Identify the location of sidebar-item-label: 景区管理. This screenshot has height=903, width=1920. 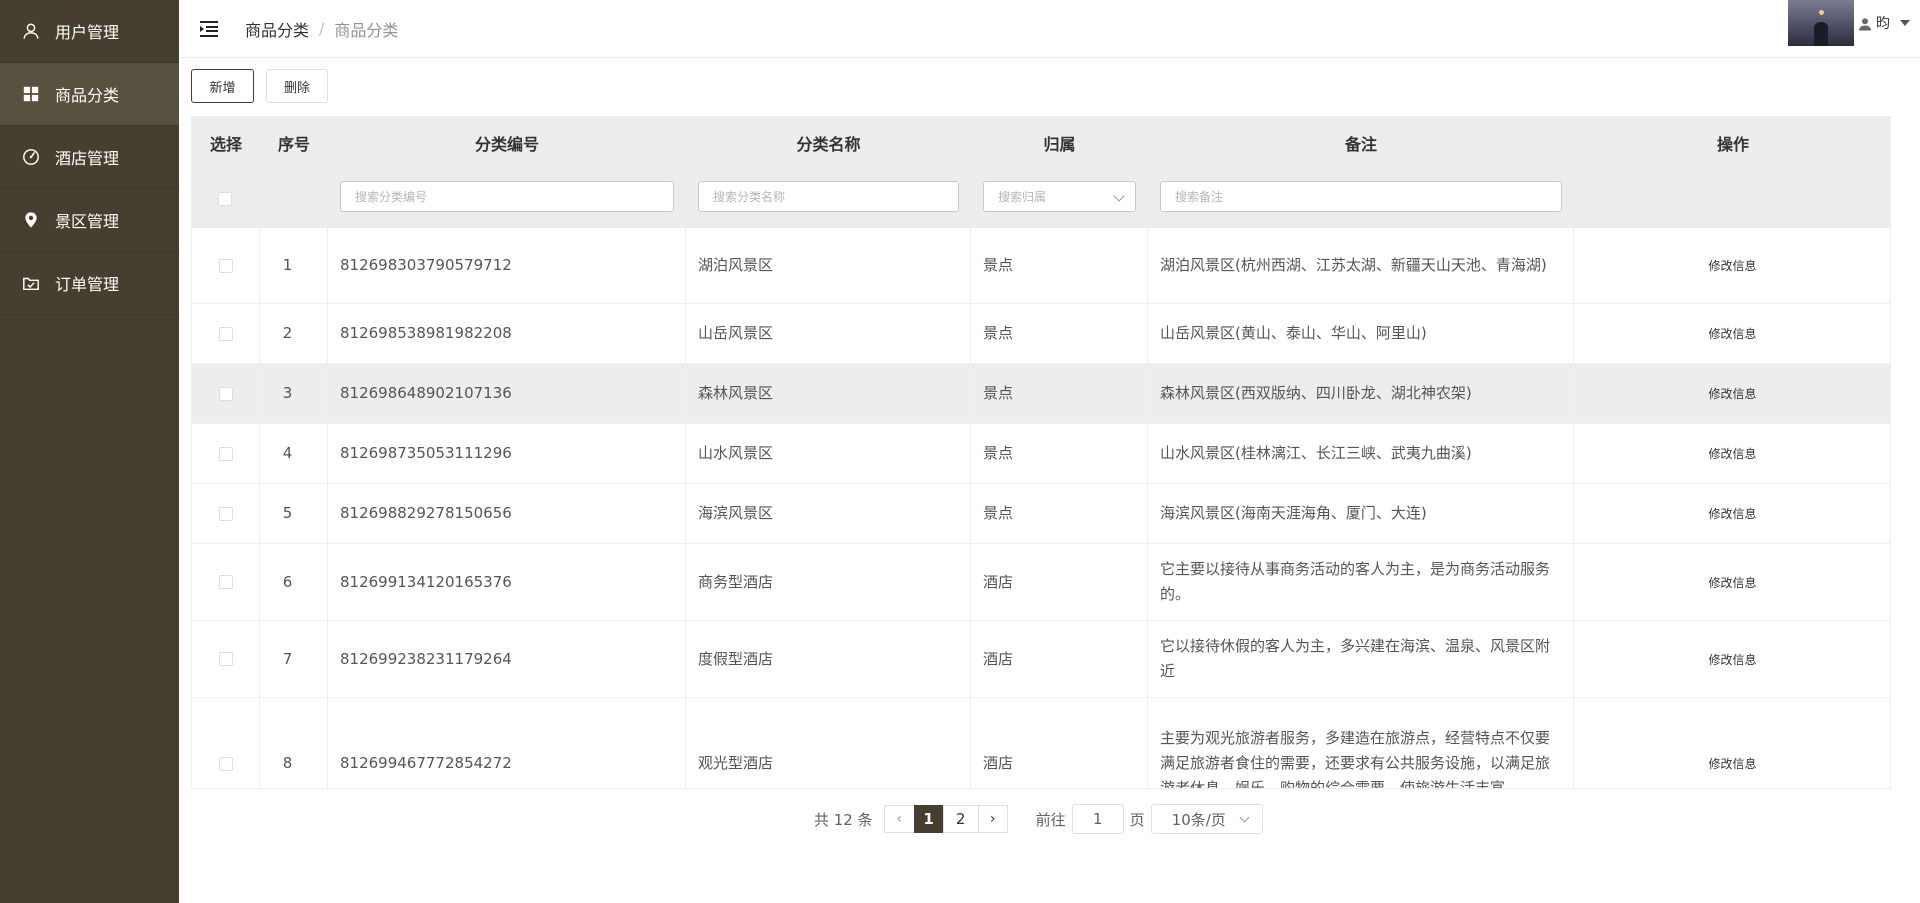
(87, 221).